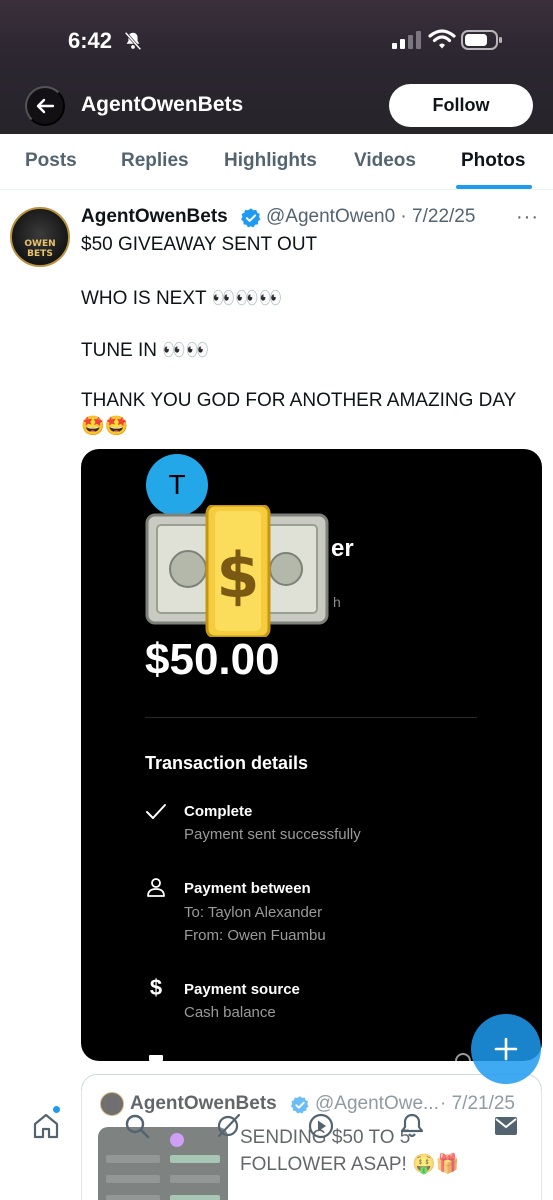 This screenshot has height=1200, width=553. I want to click on bottom-navigation, so click(276, 1145).